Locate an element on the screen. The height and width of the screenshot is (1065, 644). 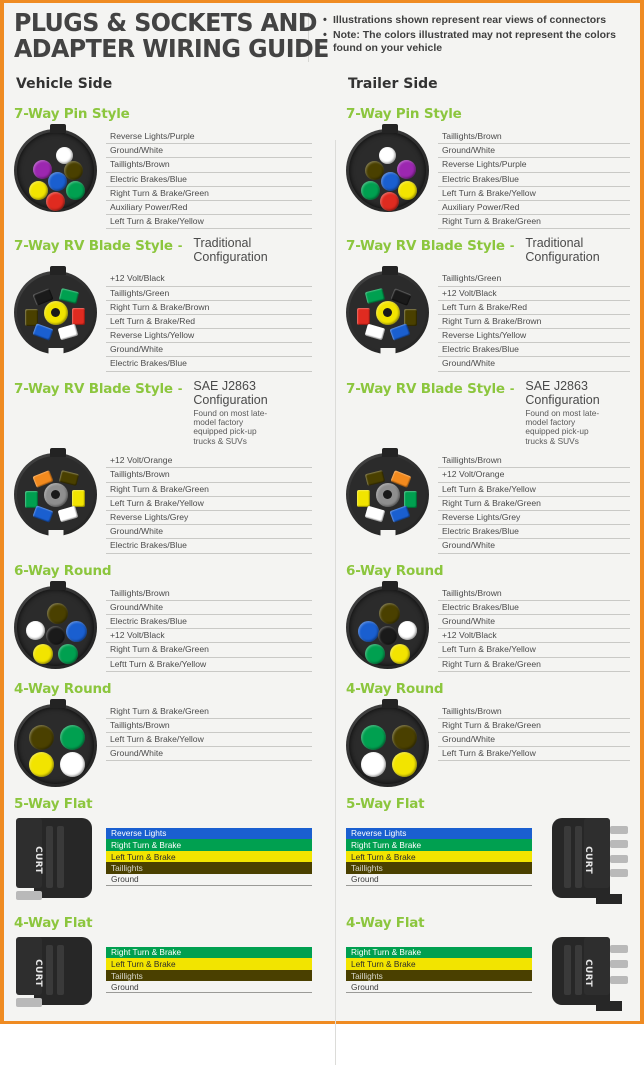
pin-left-yellow is located at coordinates (407, 190).